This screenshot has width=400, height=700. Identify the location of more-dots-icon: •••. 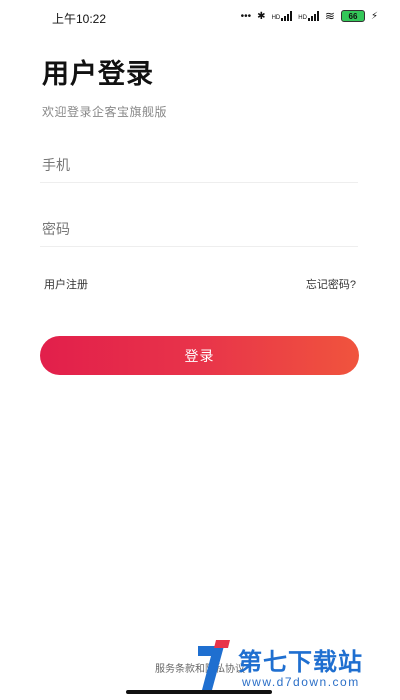
(246, 16).